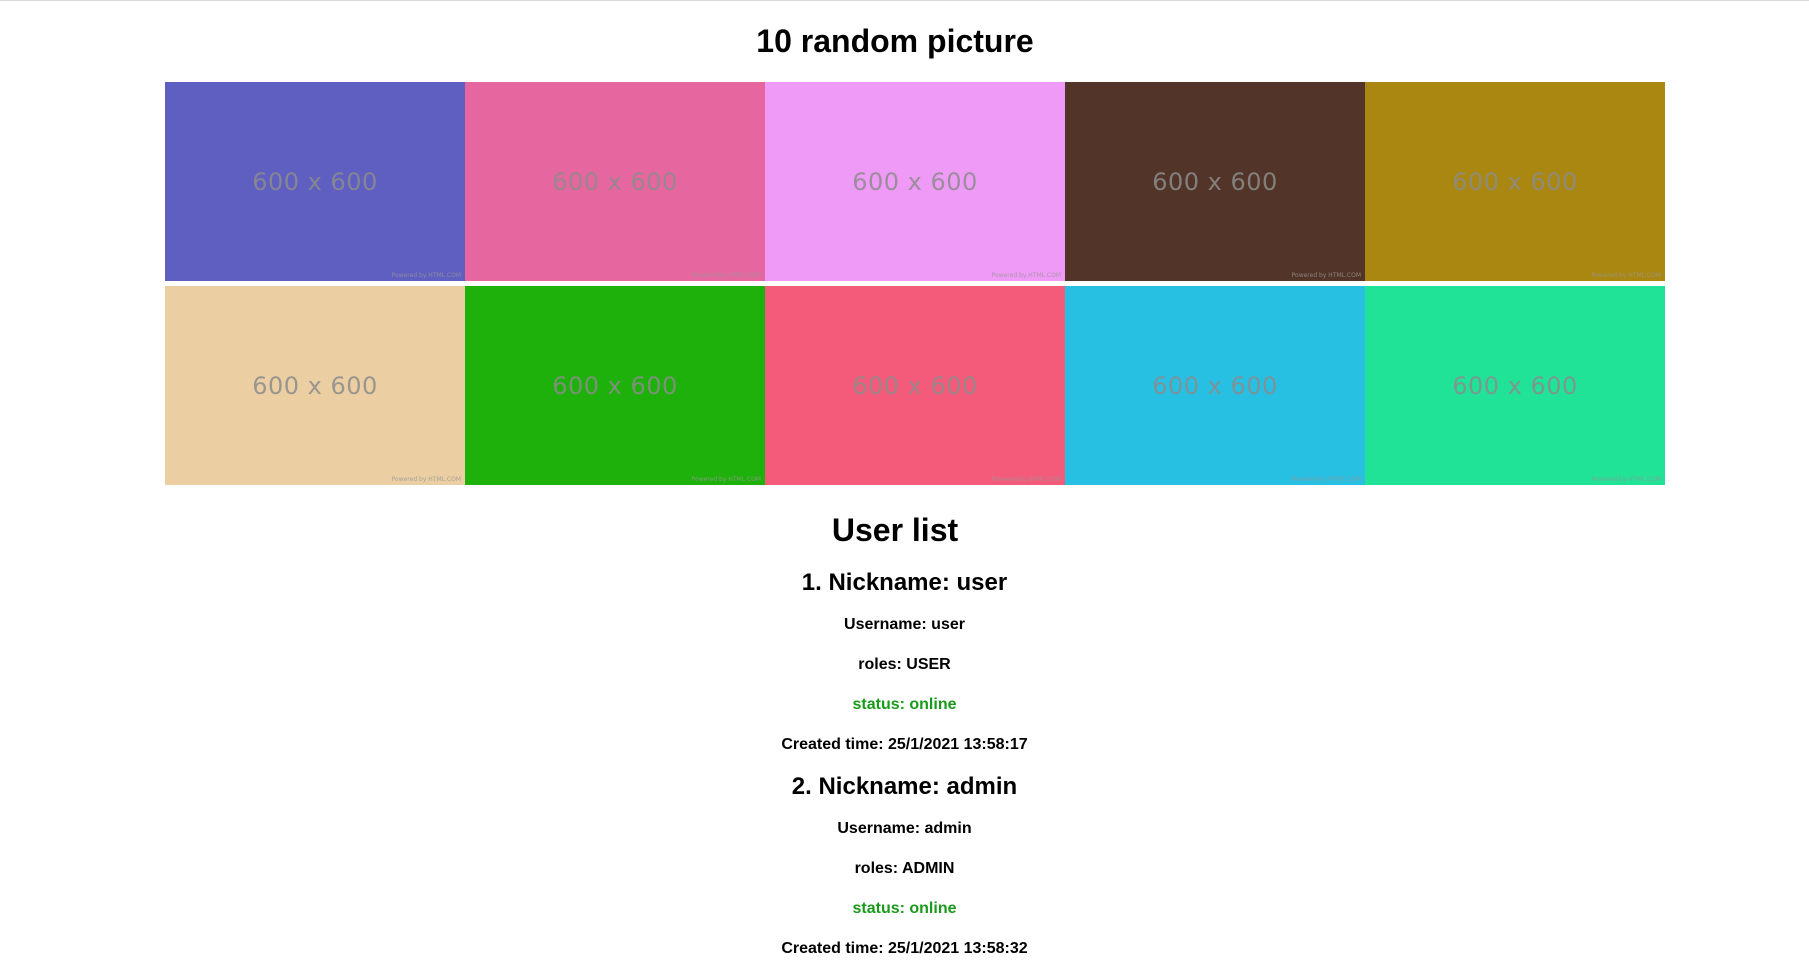 This screenshot has width=1809, height=969. I want to click on user-nickname: 2. Nickname: admin, so click(904, 786).